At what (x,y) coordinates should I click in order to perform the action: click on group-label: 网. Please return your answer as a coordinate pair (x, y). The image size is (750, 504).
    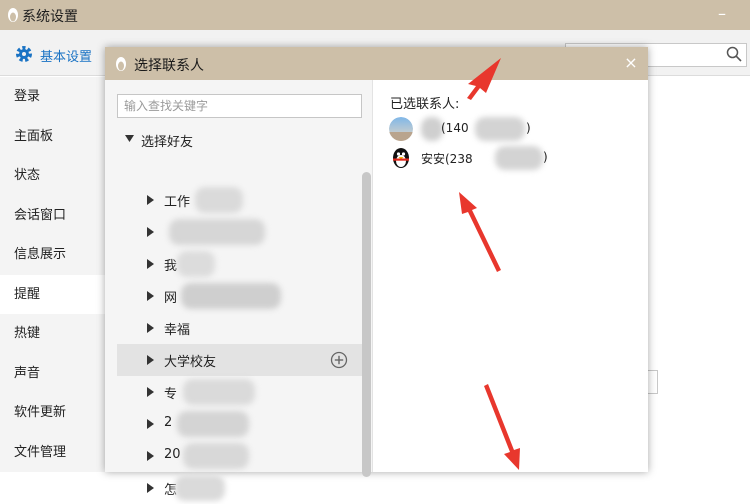
    Looking at the image, I should click on (171, 298).